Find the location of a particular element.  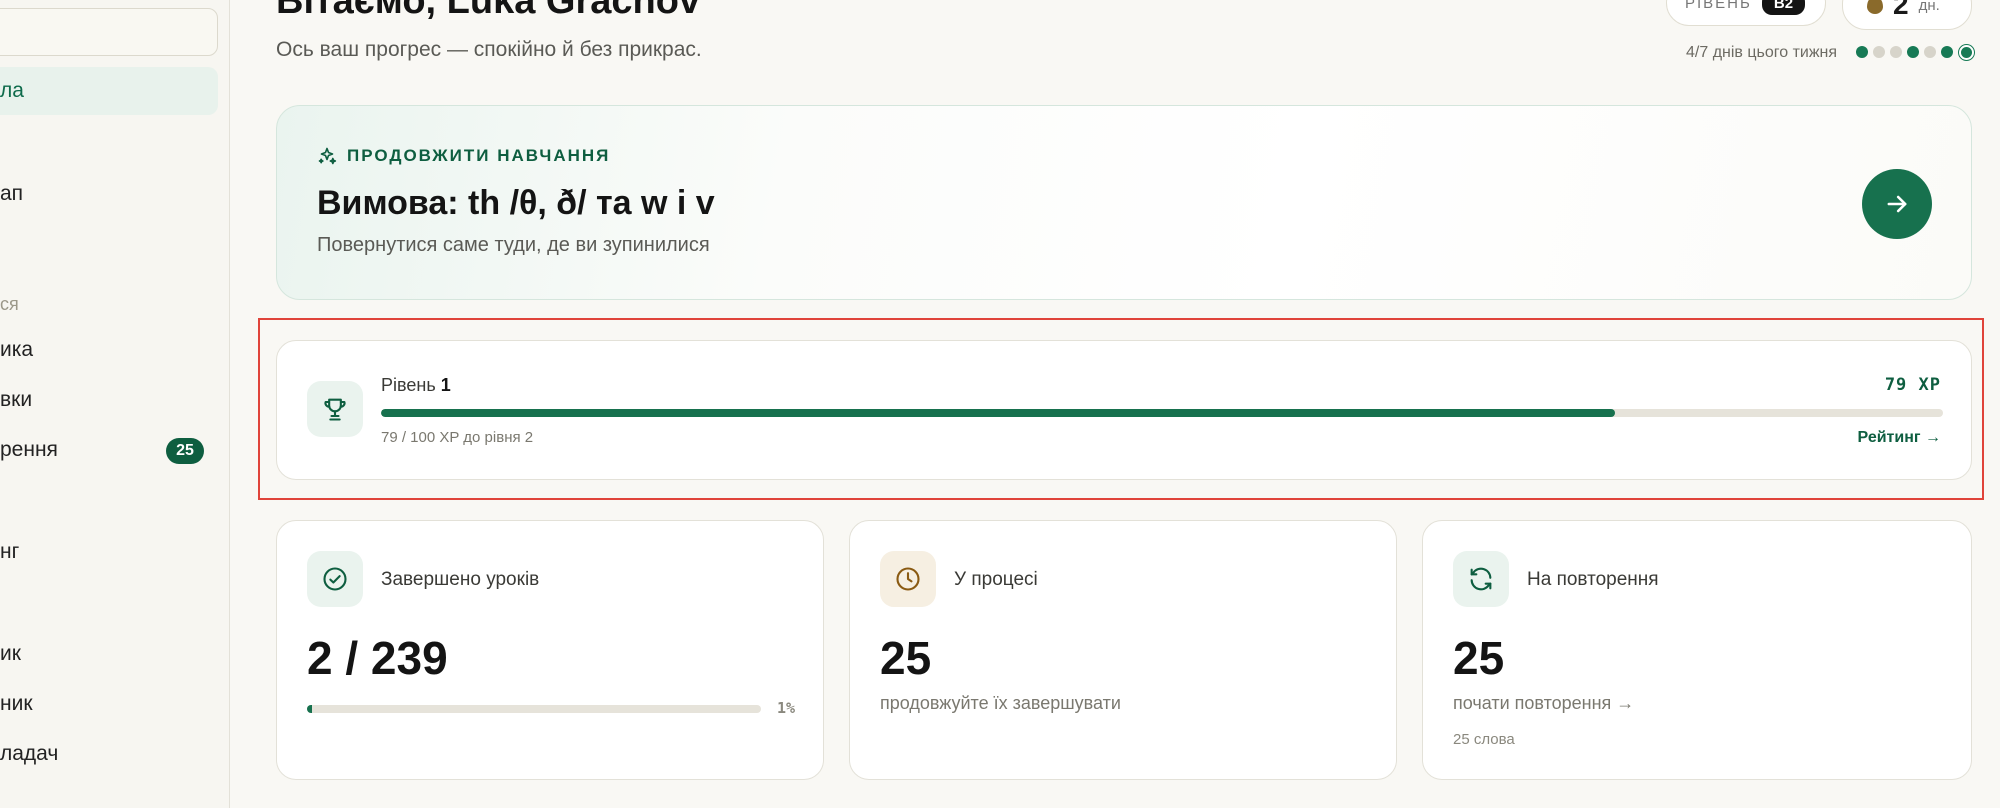

refresh-icon is located at coordinates (1481, 579).